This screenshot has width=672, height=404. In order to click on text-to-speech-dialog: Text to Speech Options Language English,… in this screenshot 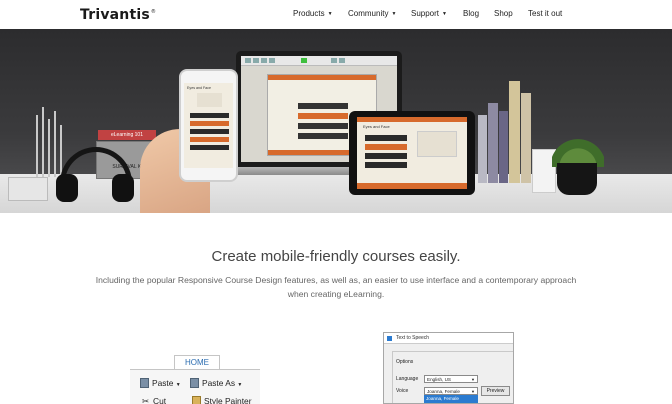, I will do `click(448, 368)`.